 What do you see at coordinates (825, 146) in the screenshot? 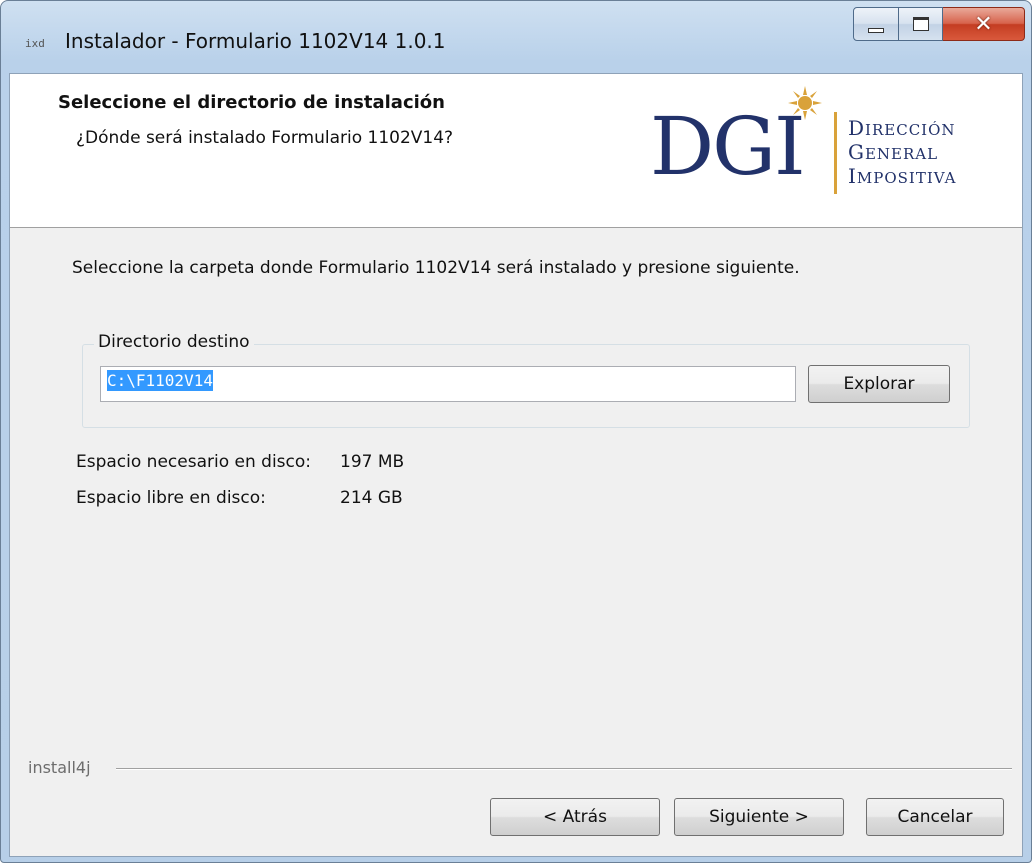
I see `dgi-logo: DGI DIRECCIÓN GENERAL IMPOSITIVA` at bounding box center [825, 146].